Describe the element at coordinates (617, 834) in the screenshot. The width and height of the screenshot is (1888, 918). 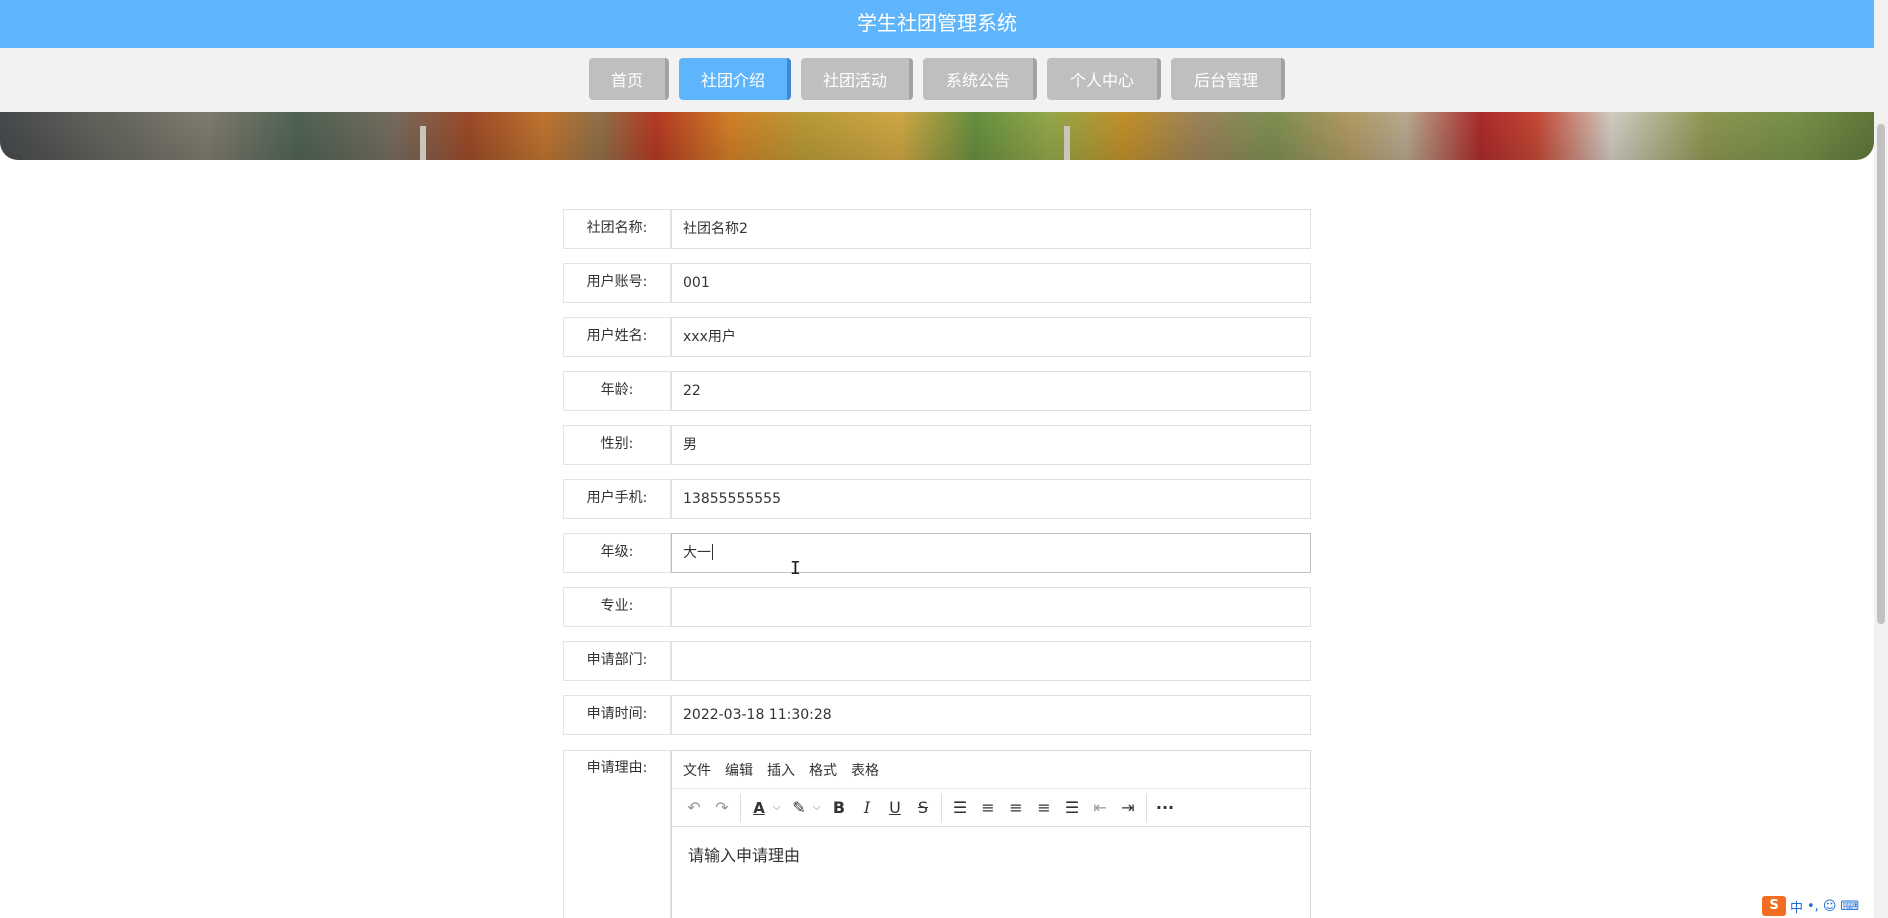
I see `reason-label: 申请理由:` at that location.